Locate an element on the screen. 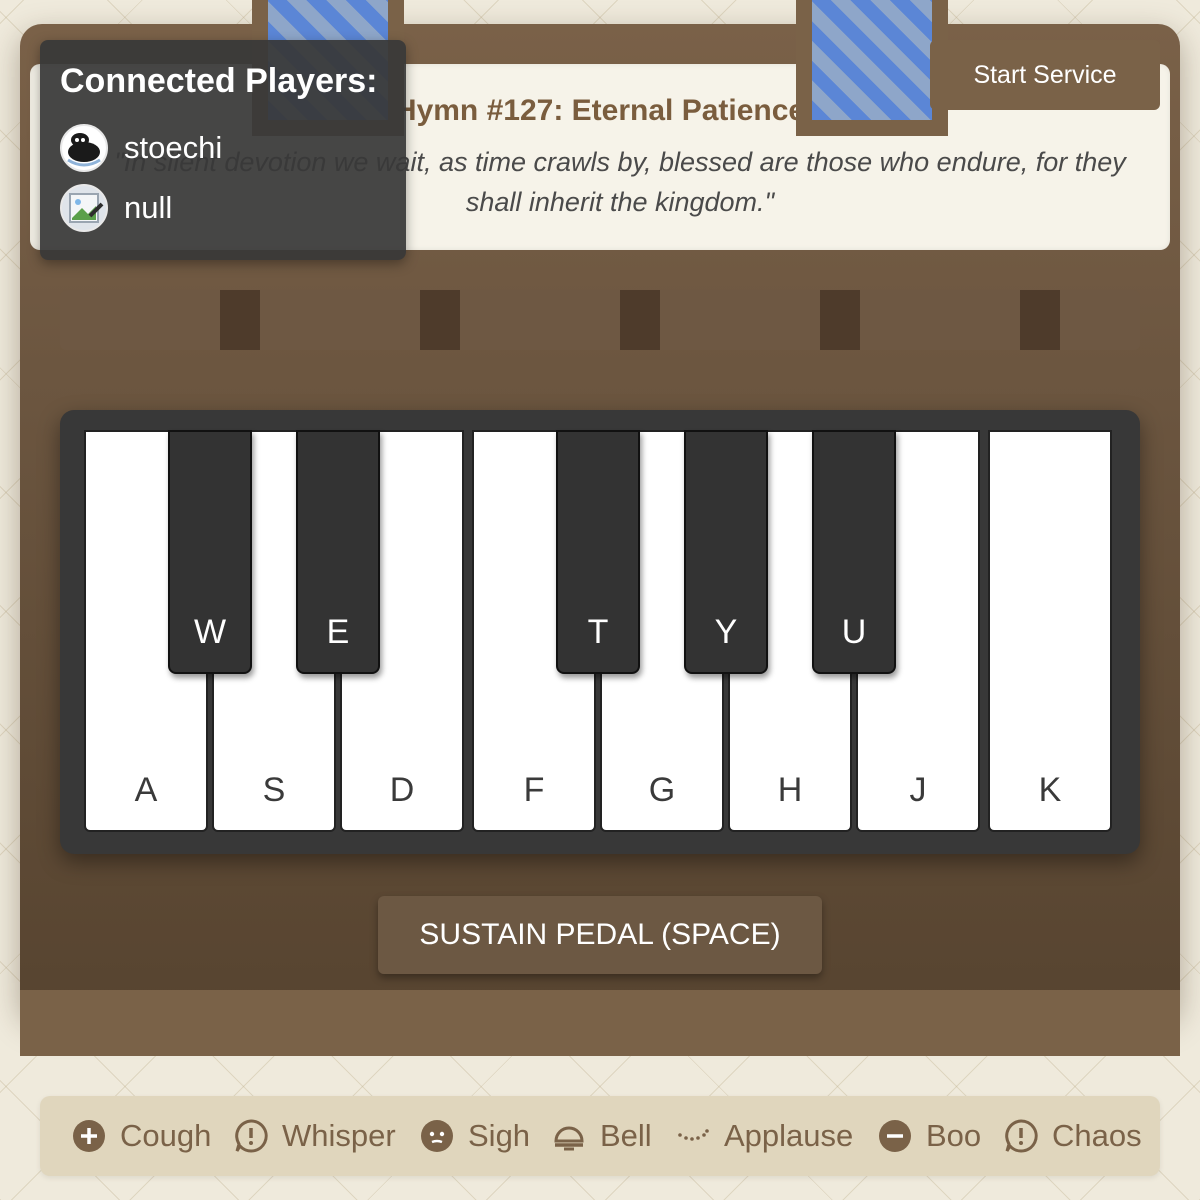 The width and height of the screenshot is (1200, 1200). black-key-u: U is located at coordinates (854, 552).